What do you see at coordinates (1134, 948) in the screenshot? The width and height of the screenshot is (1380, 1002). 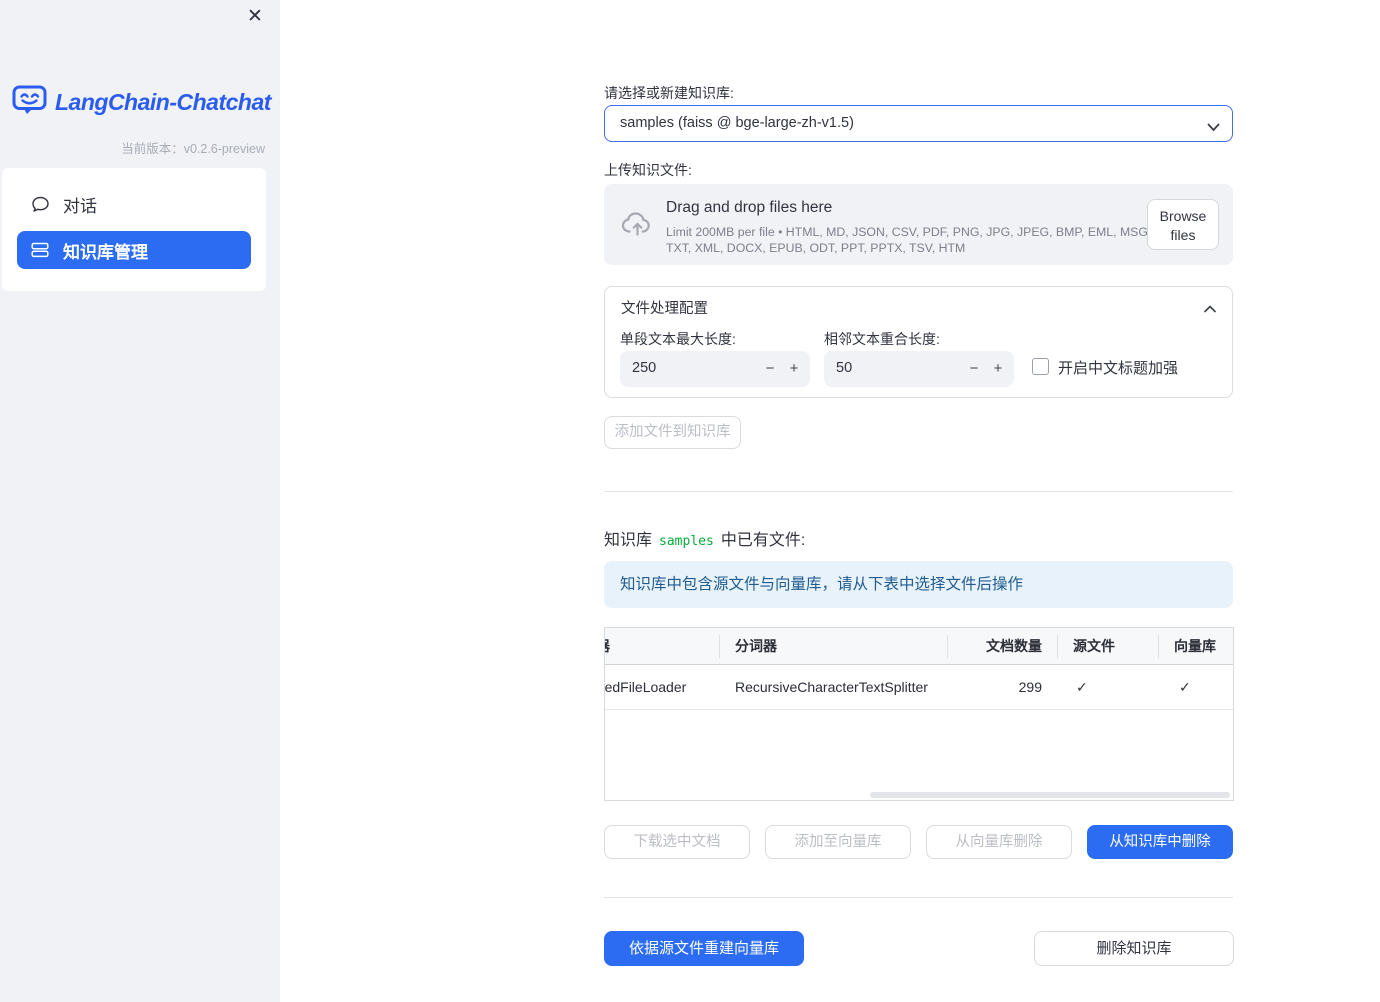 I see `delete-kb-button: 删除知识库` at bounding box center [1134, 948].